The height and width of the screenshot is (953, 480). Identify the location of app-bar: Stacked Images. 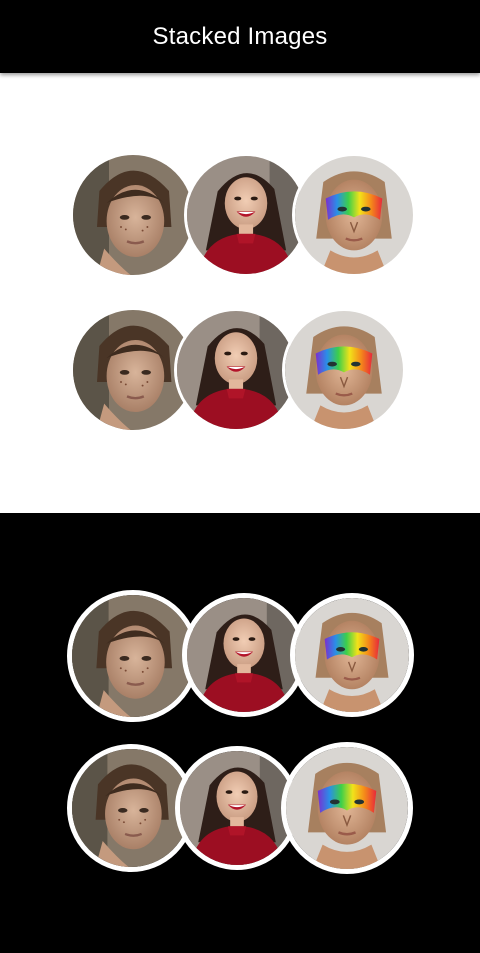
(240, 36).